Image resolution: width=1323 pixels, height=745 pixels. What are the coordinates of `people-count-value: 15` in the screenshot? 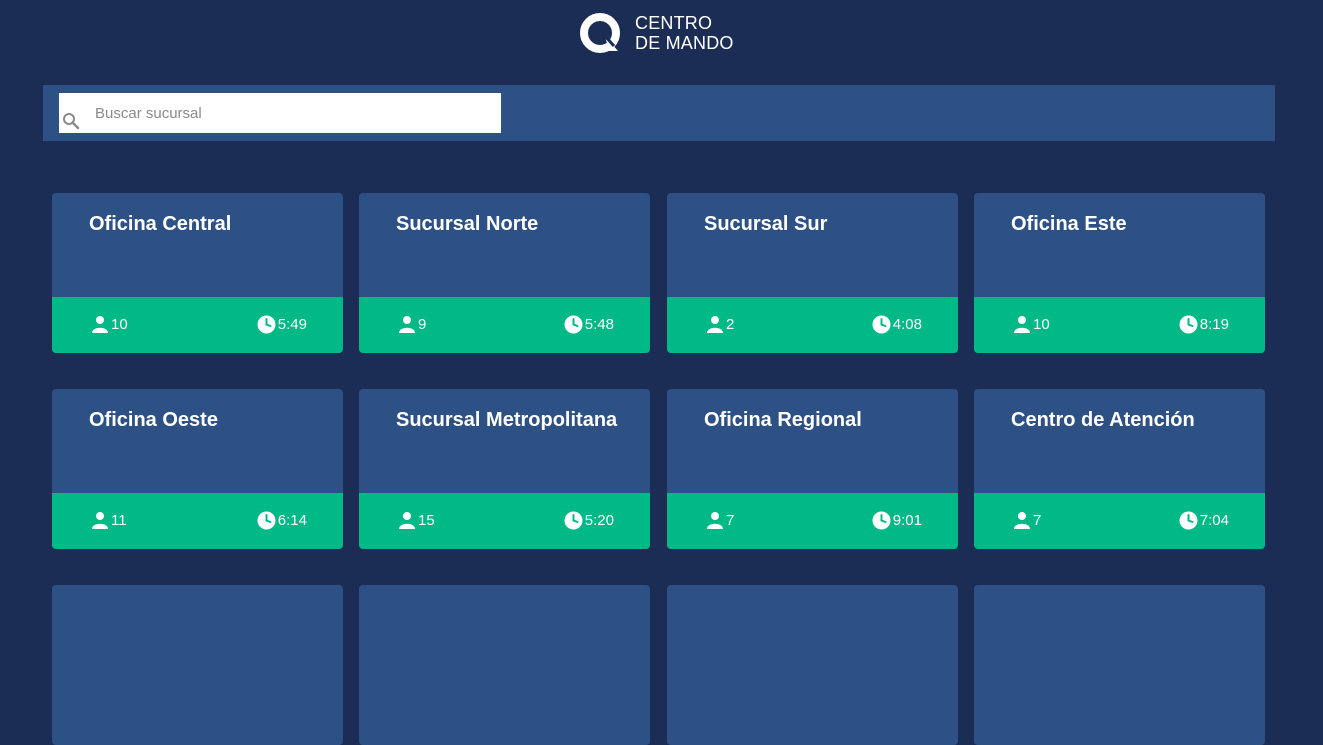 It's located at (426, 520).